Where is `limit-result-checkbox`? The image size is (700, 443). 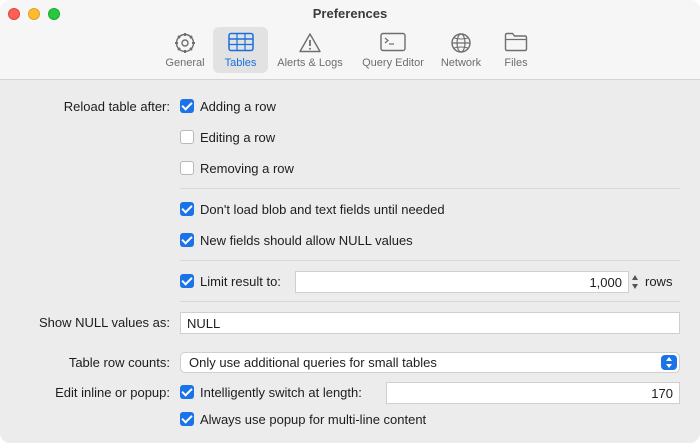 limit-result-checkbox is located at coordinates (187, 281).